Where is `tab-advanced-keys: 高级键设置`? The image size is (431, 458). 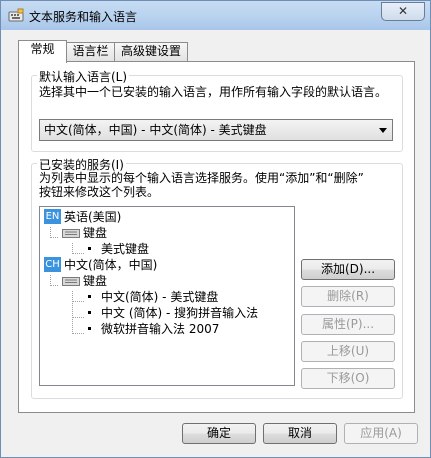 tab-advanced-keys: 高级键设置 is located at coordinates (151, 51).